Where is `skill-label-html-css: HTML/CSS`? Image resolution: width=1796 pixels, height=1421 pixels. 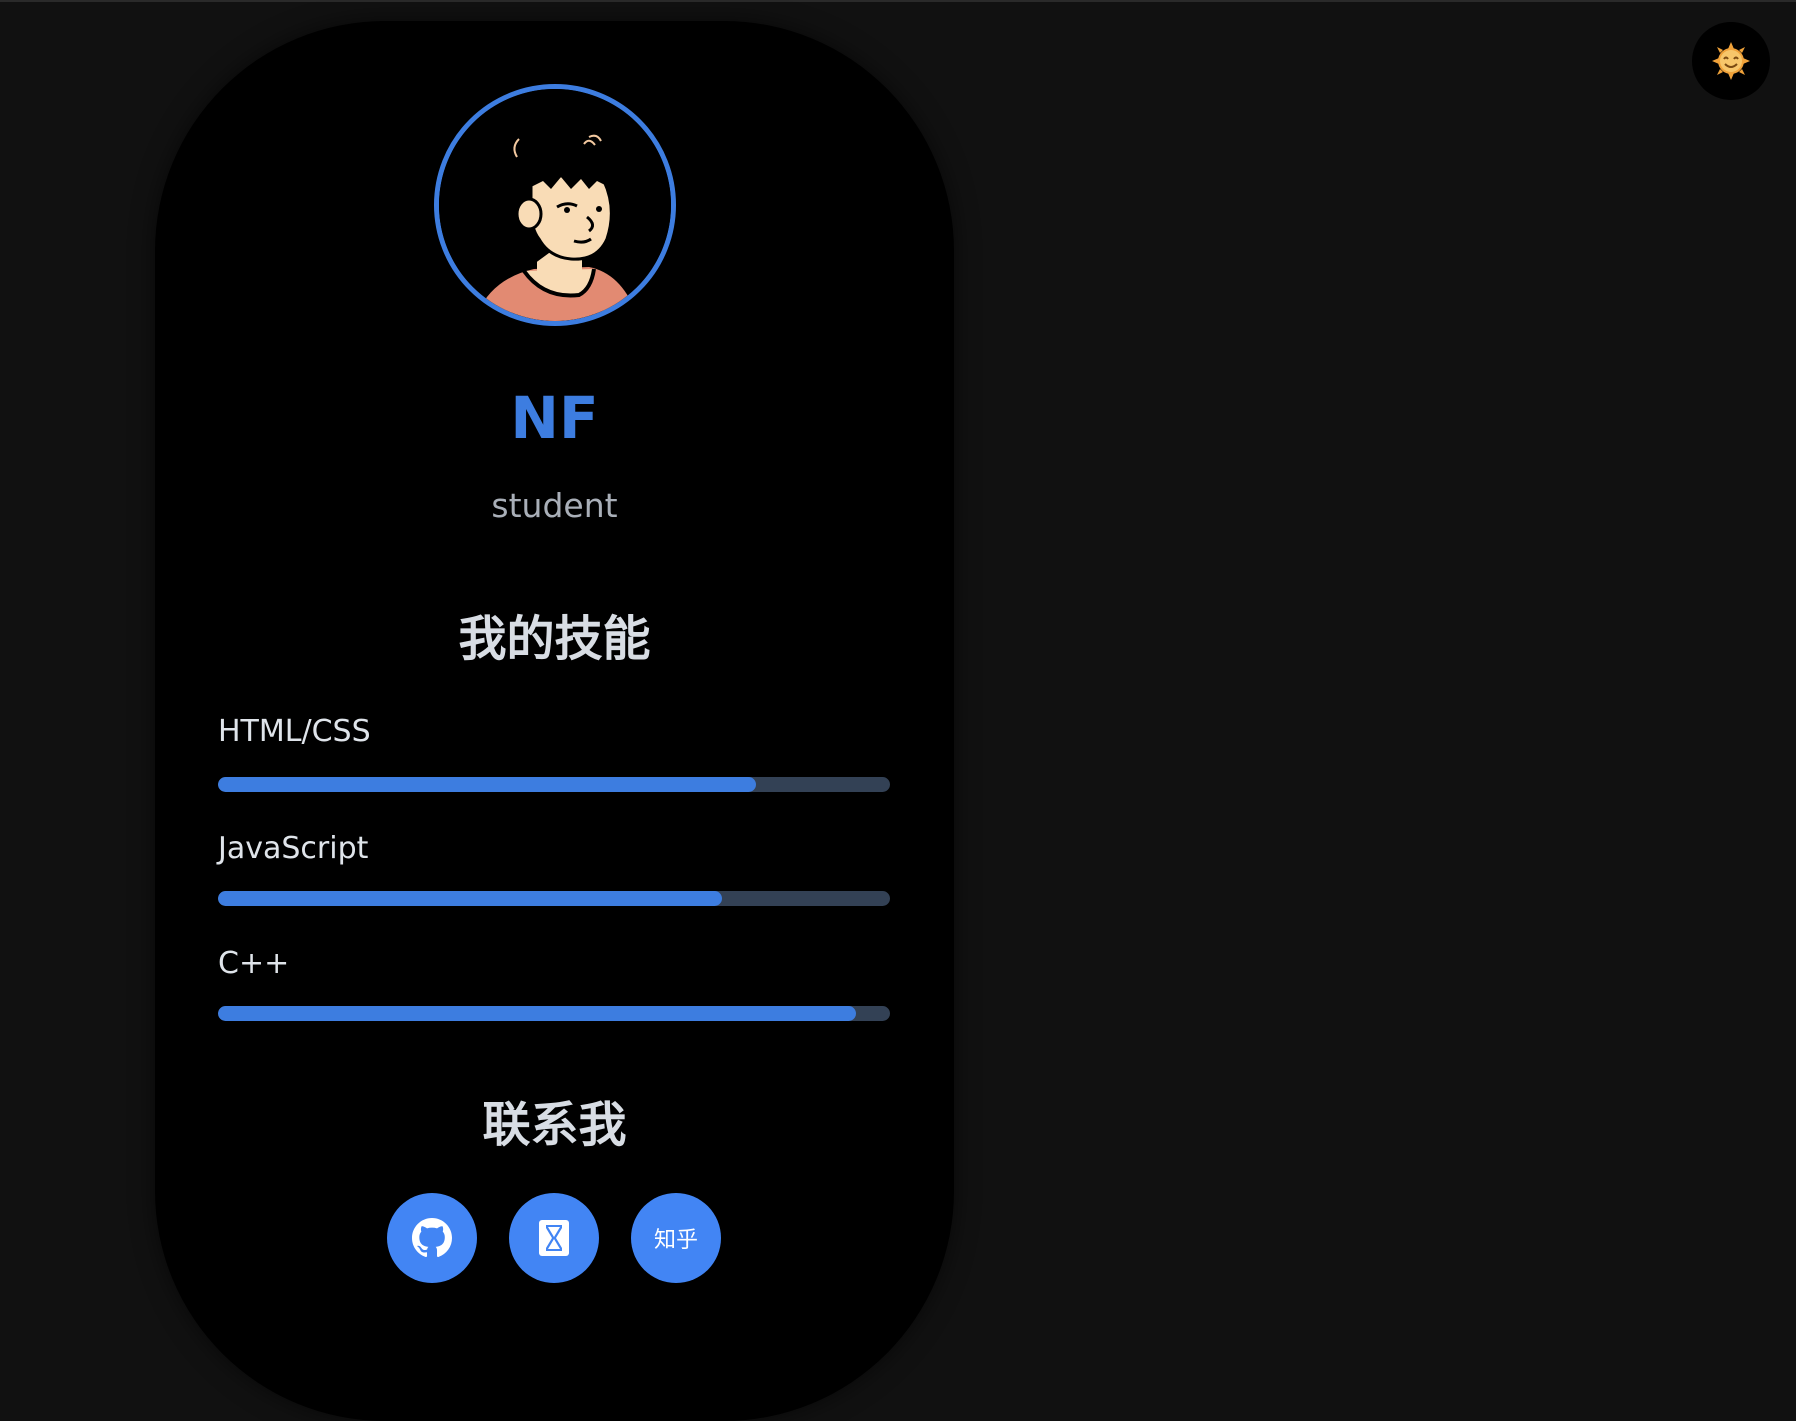
skill-label-html-css: HTML/CSS is located at coordinates (294, 731).